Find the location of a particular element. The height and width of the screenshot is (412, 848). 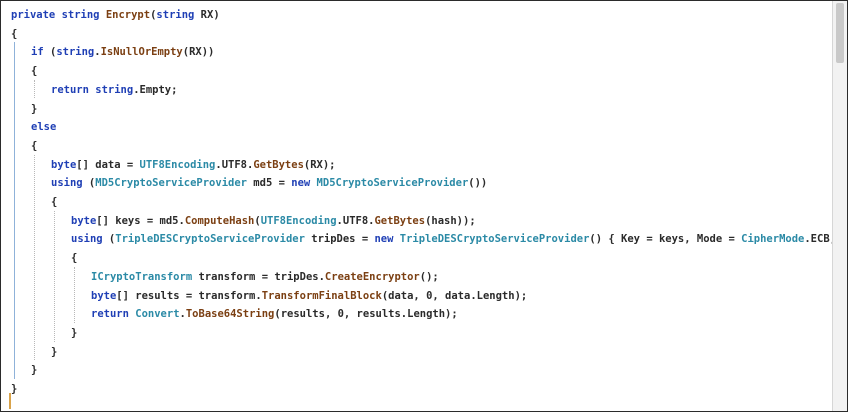

code-token: if is located at coordinates (37, 52).